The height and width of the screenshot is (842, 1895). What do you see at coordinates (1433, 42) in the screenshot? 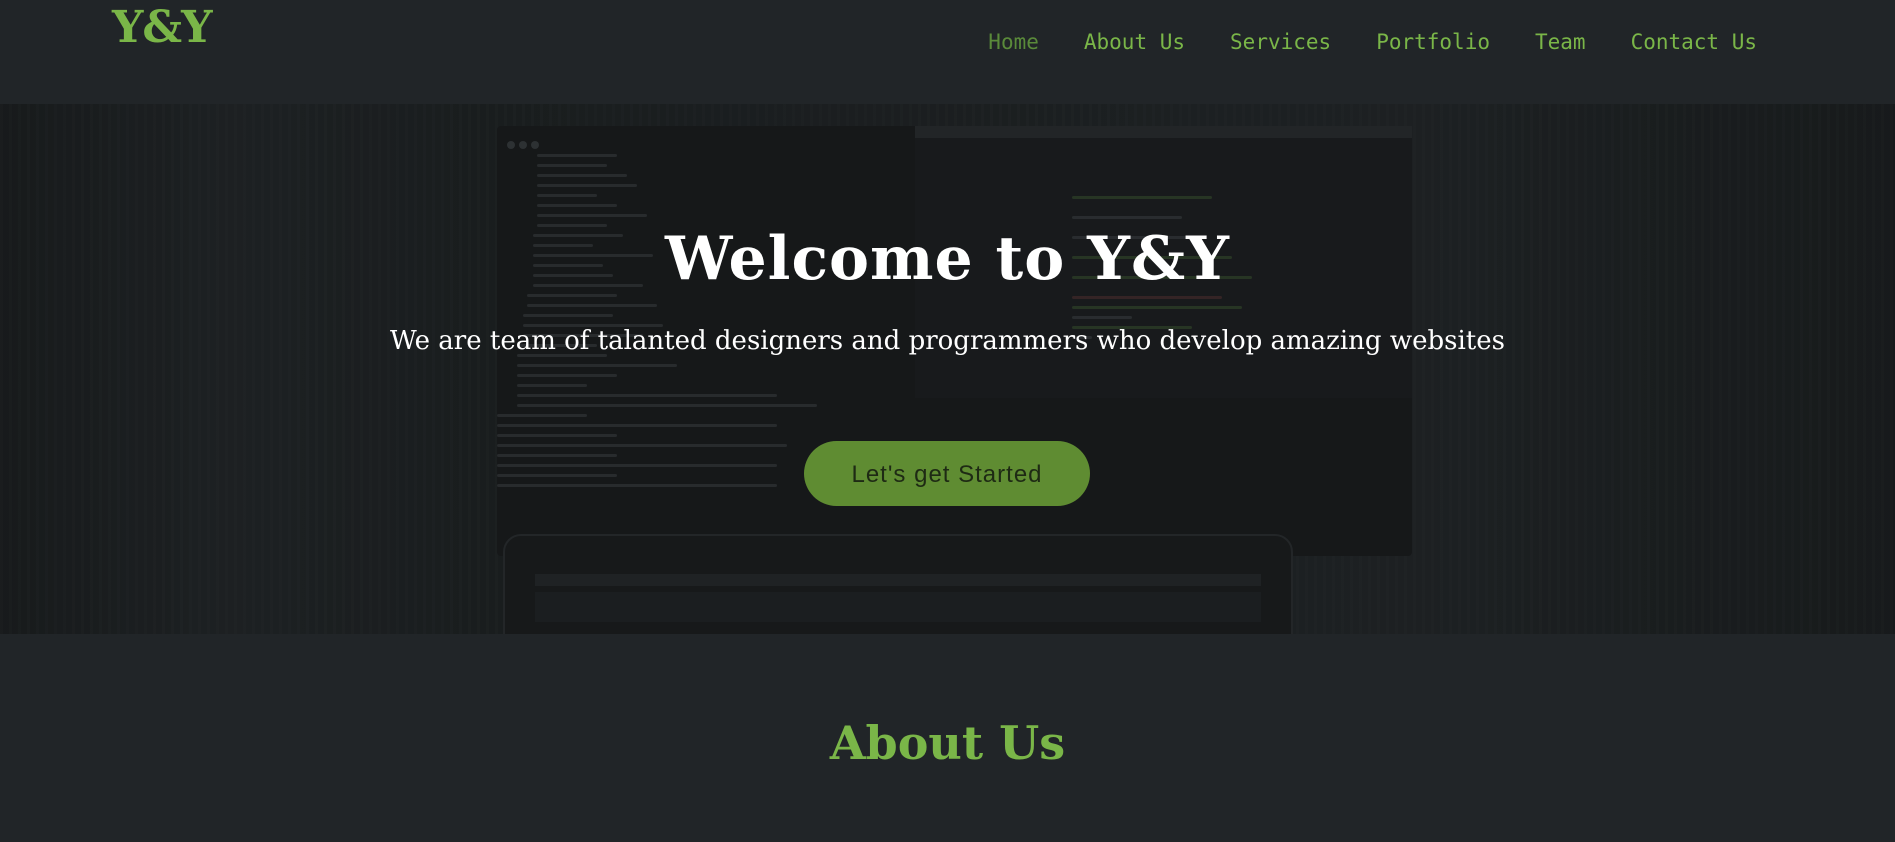
I see `nav-item-portfolio: Portfolio` at bounding box center [1433, 42].